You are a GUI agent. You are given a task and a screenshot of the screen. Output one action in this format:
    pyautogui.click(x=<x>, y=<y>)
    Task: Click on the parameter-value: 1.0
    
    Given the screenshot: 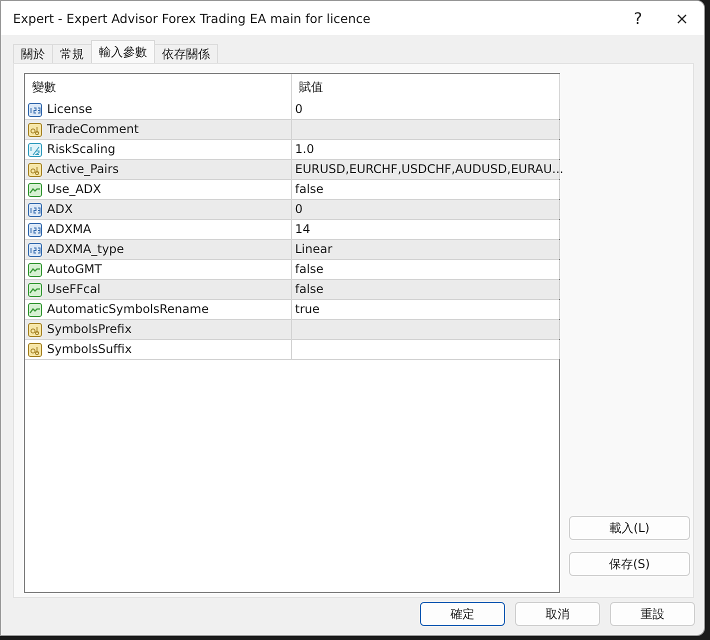 What is the action you would take?
    pyautogui.click(x=304, y=149)
    